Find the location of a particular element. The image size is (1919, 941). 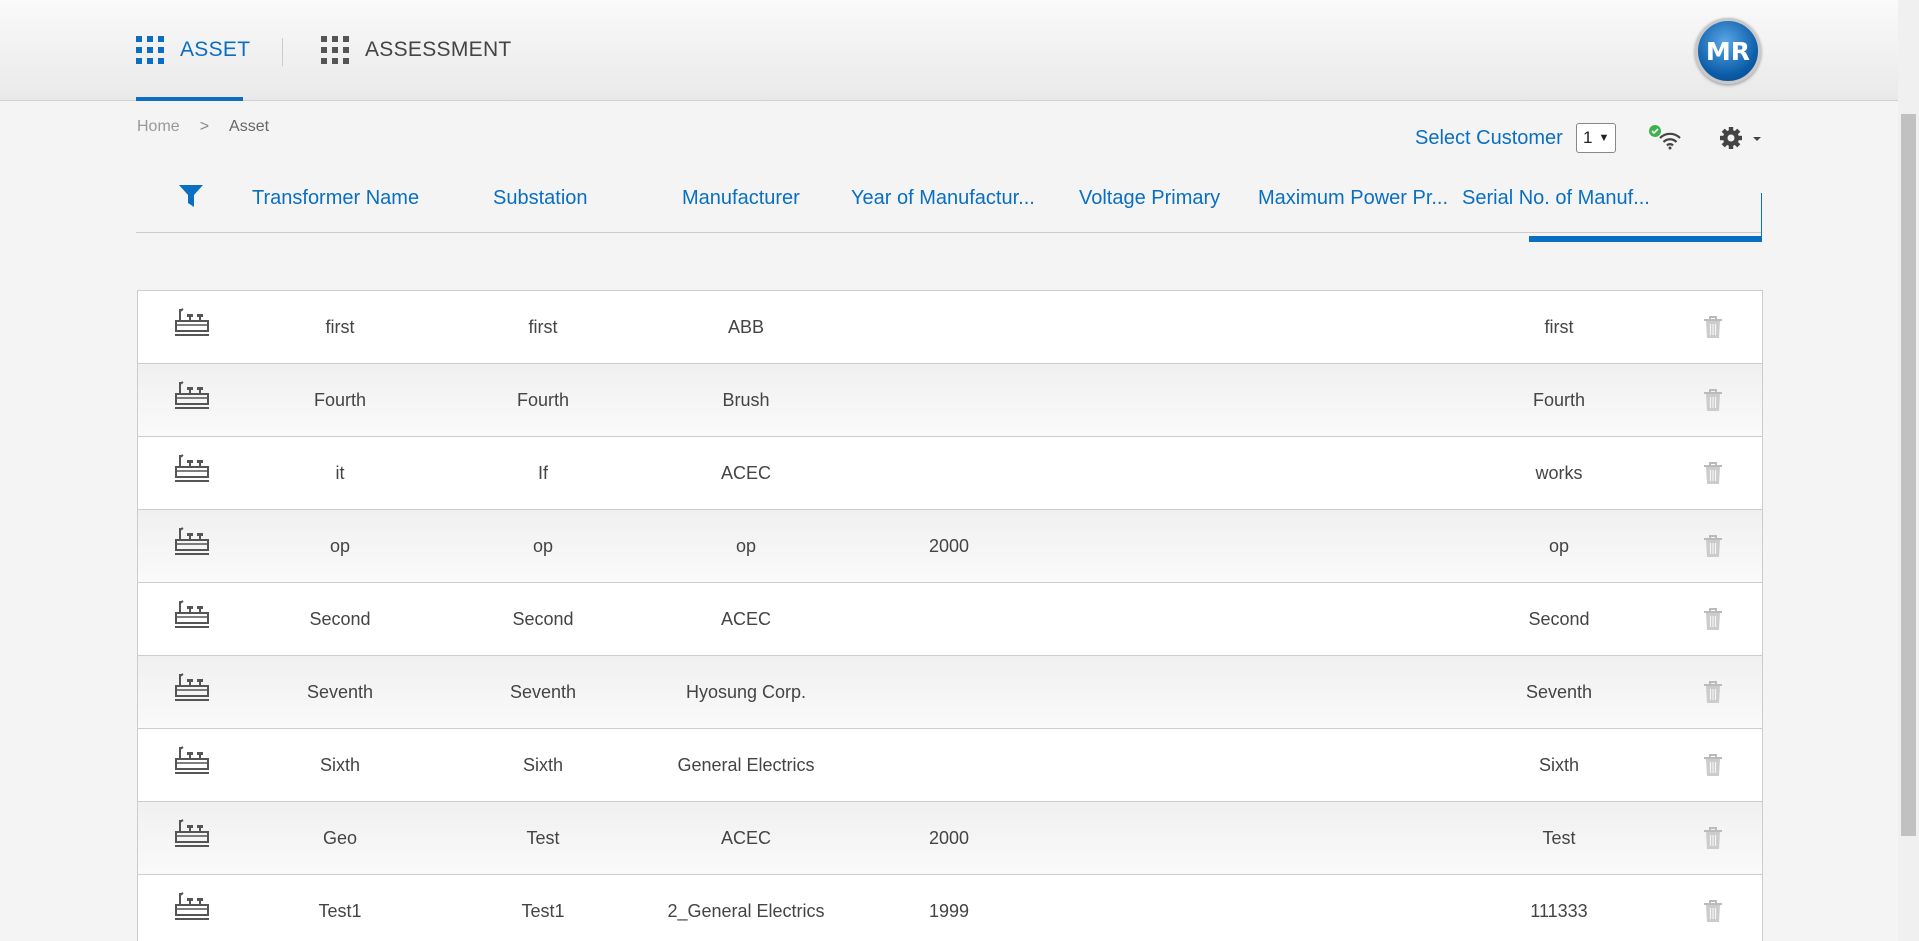

nav-tab-assessment: ASSESSMENT is located at coordinates (416, 50).